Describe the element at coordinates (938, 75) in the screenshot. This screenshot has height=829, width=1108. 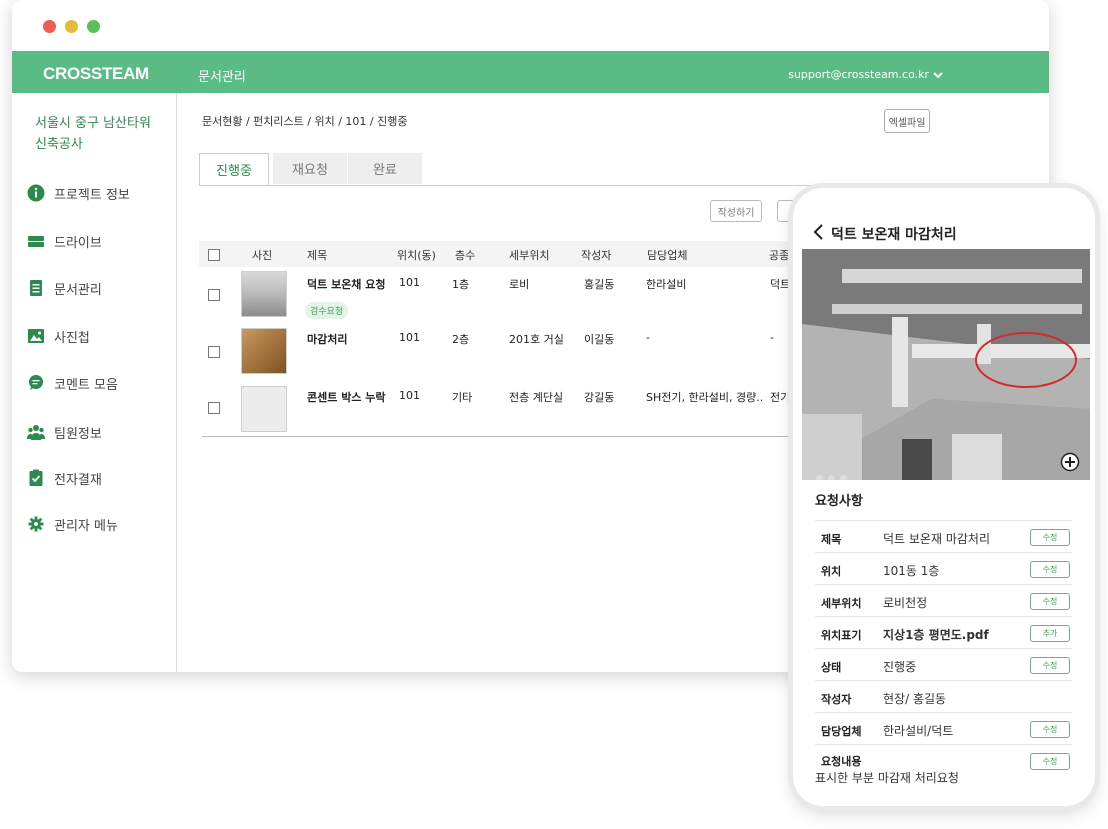
I see `chevron-down-icon` at that location.